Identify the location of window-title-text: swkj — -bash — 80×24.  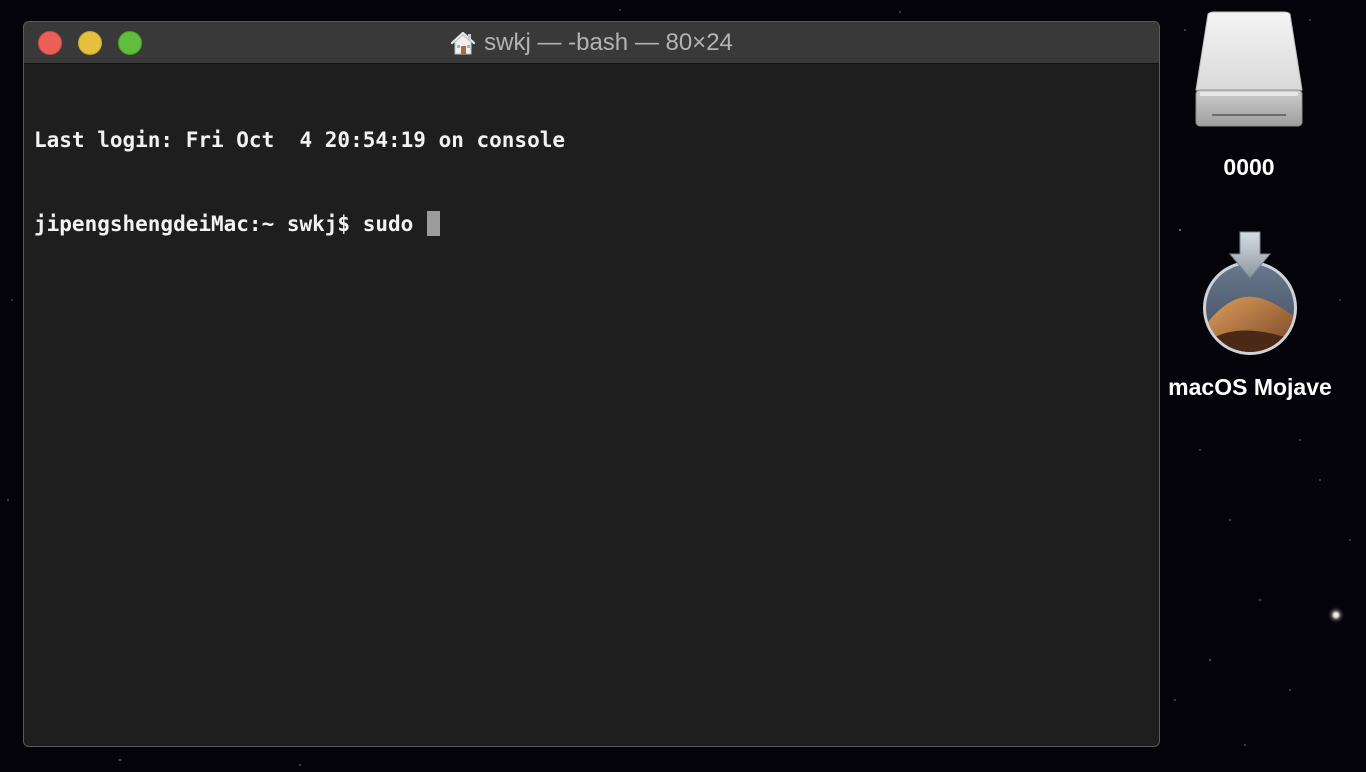
(608, 42).